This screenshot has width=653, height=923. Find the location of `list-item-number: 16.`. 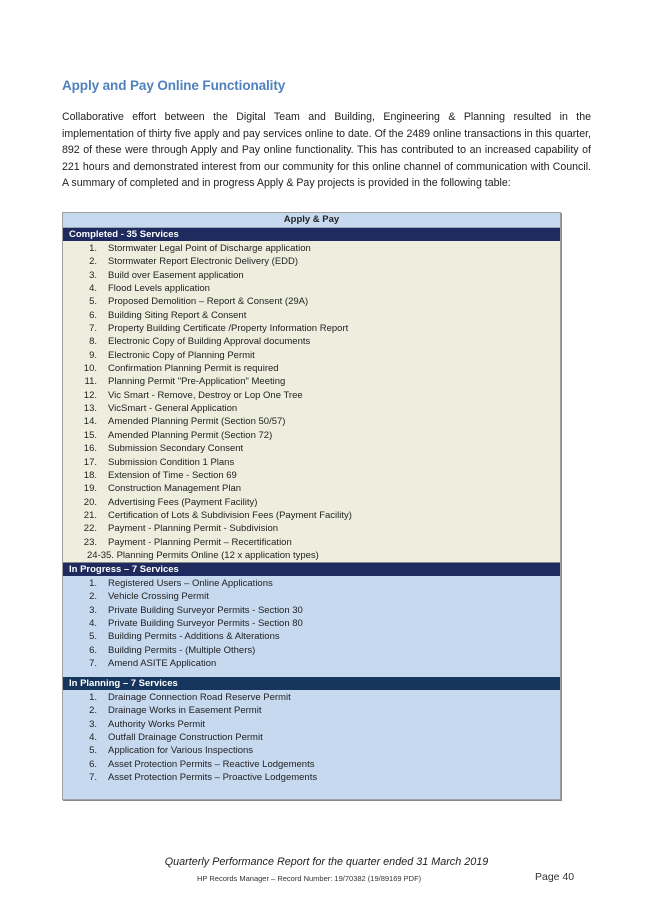

list-item-number: 16. is located at coordinates (90, 449).